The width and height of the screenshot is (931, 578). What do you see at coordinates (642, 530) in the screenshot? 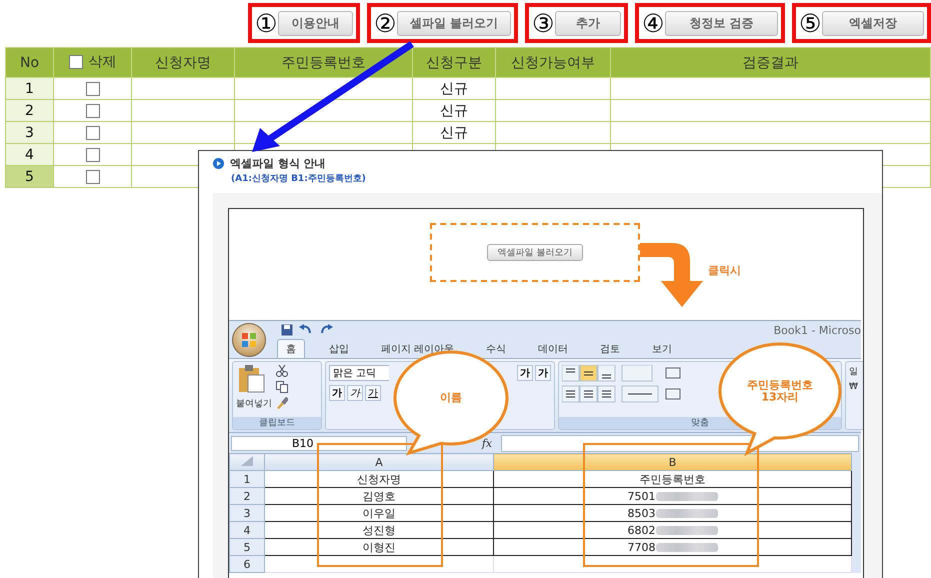
I see `grid-cell: 6802` at bounding box center [642, 530].